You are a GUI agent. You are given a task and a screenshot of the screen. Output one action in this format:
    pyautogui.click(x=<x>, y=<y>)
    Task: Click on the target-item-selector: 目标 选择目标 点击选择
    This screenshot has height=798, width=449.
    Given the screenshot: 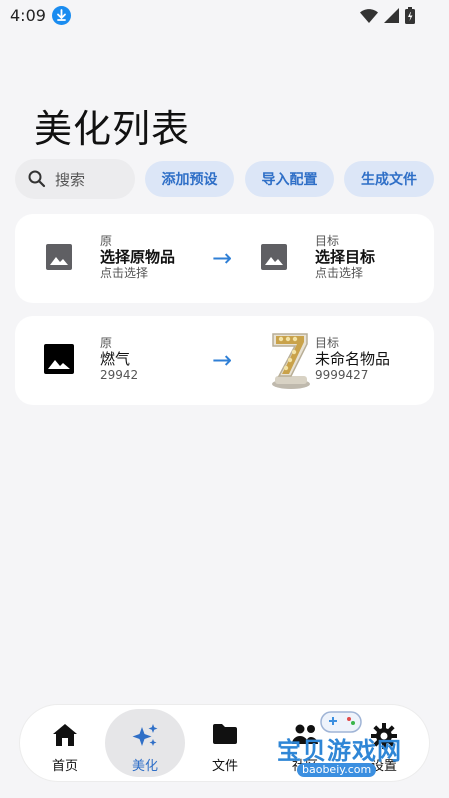 What is the action you would take?
    pyautogui.click(x=339, y=258)
    